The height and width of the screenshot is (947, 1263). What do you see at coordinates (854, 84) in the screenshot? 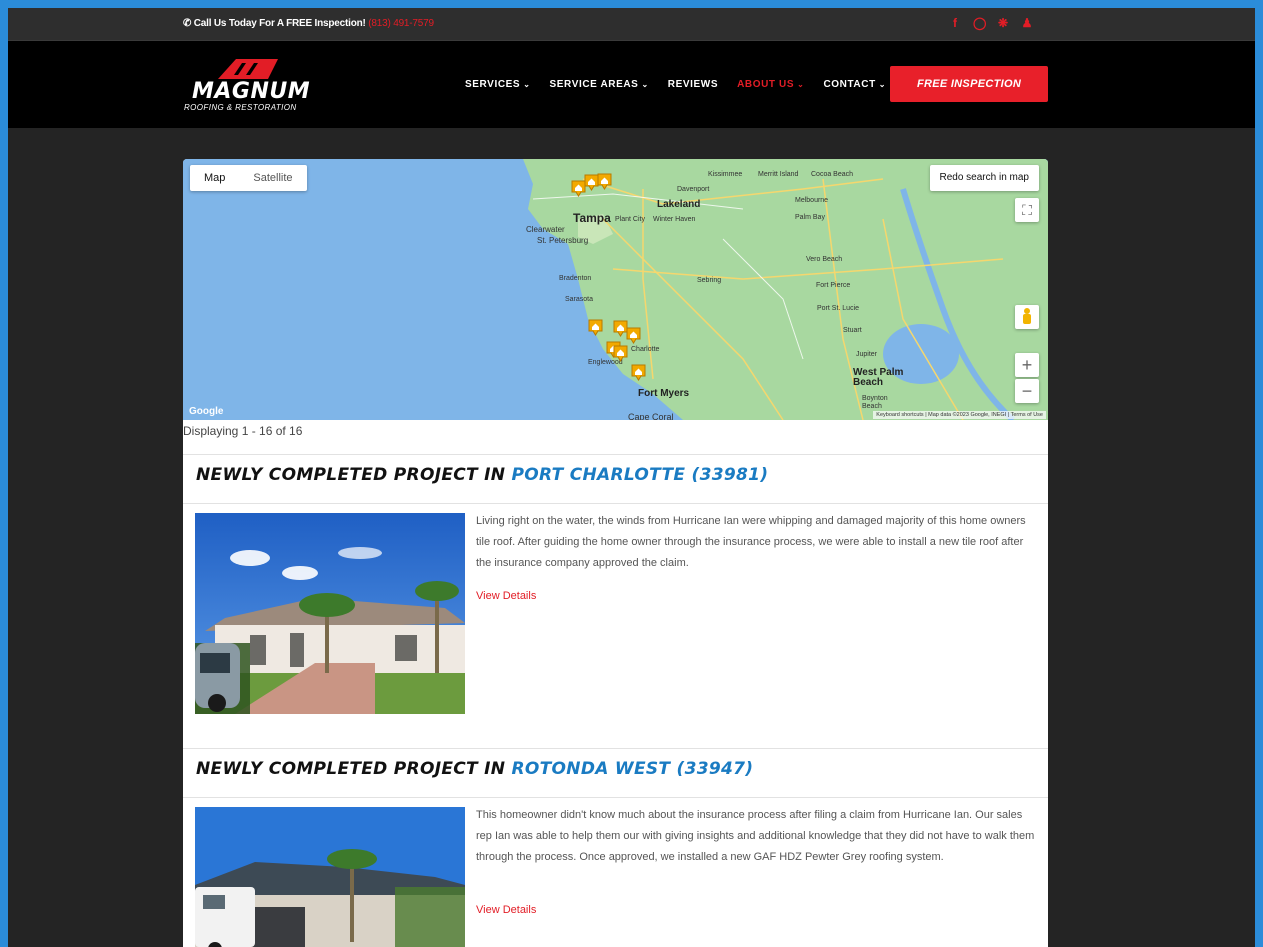
I see `nav-contact: CONTACT ⌄` at bounding box center [854, 84].